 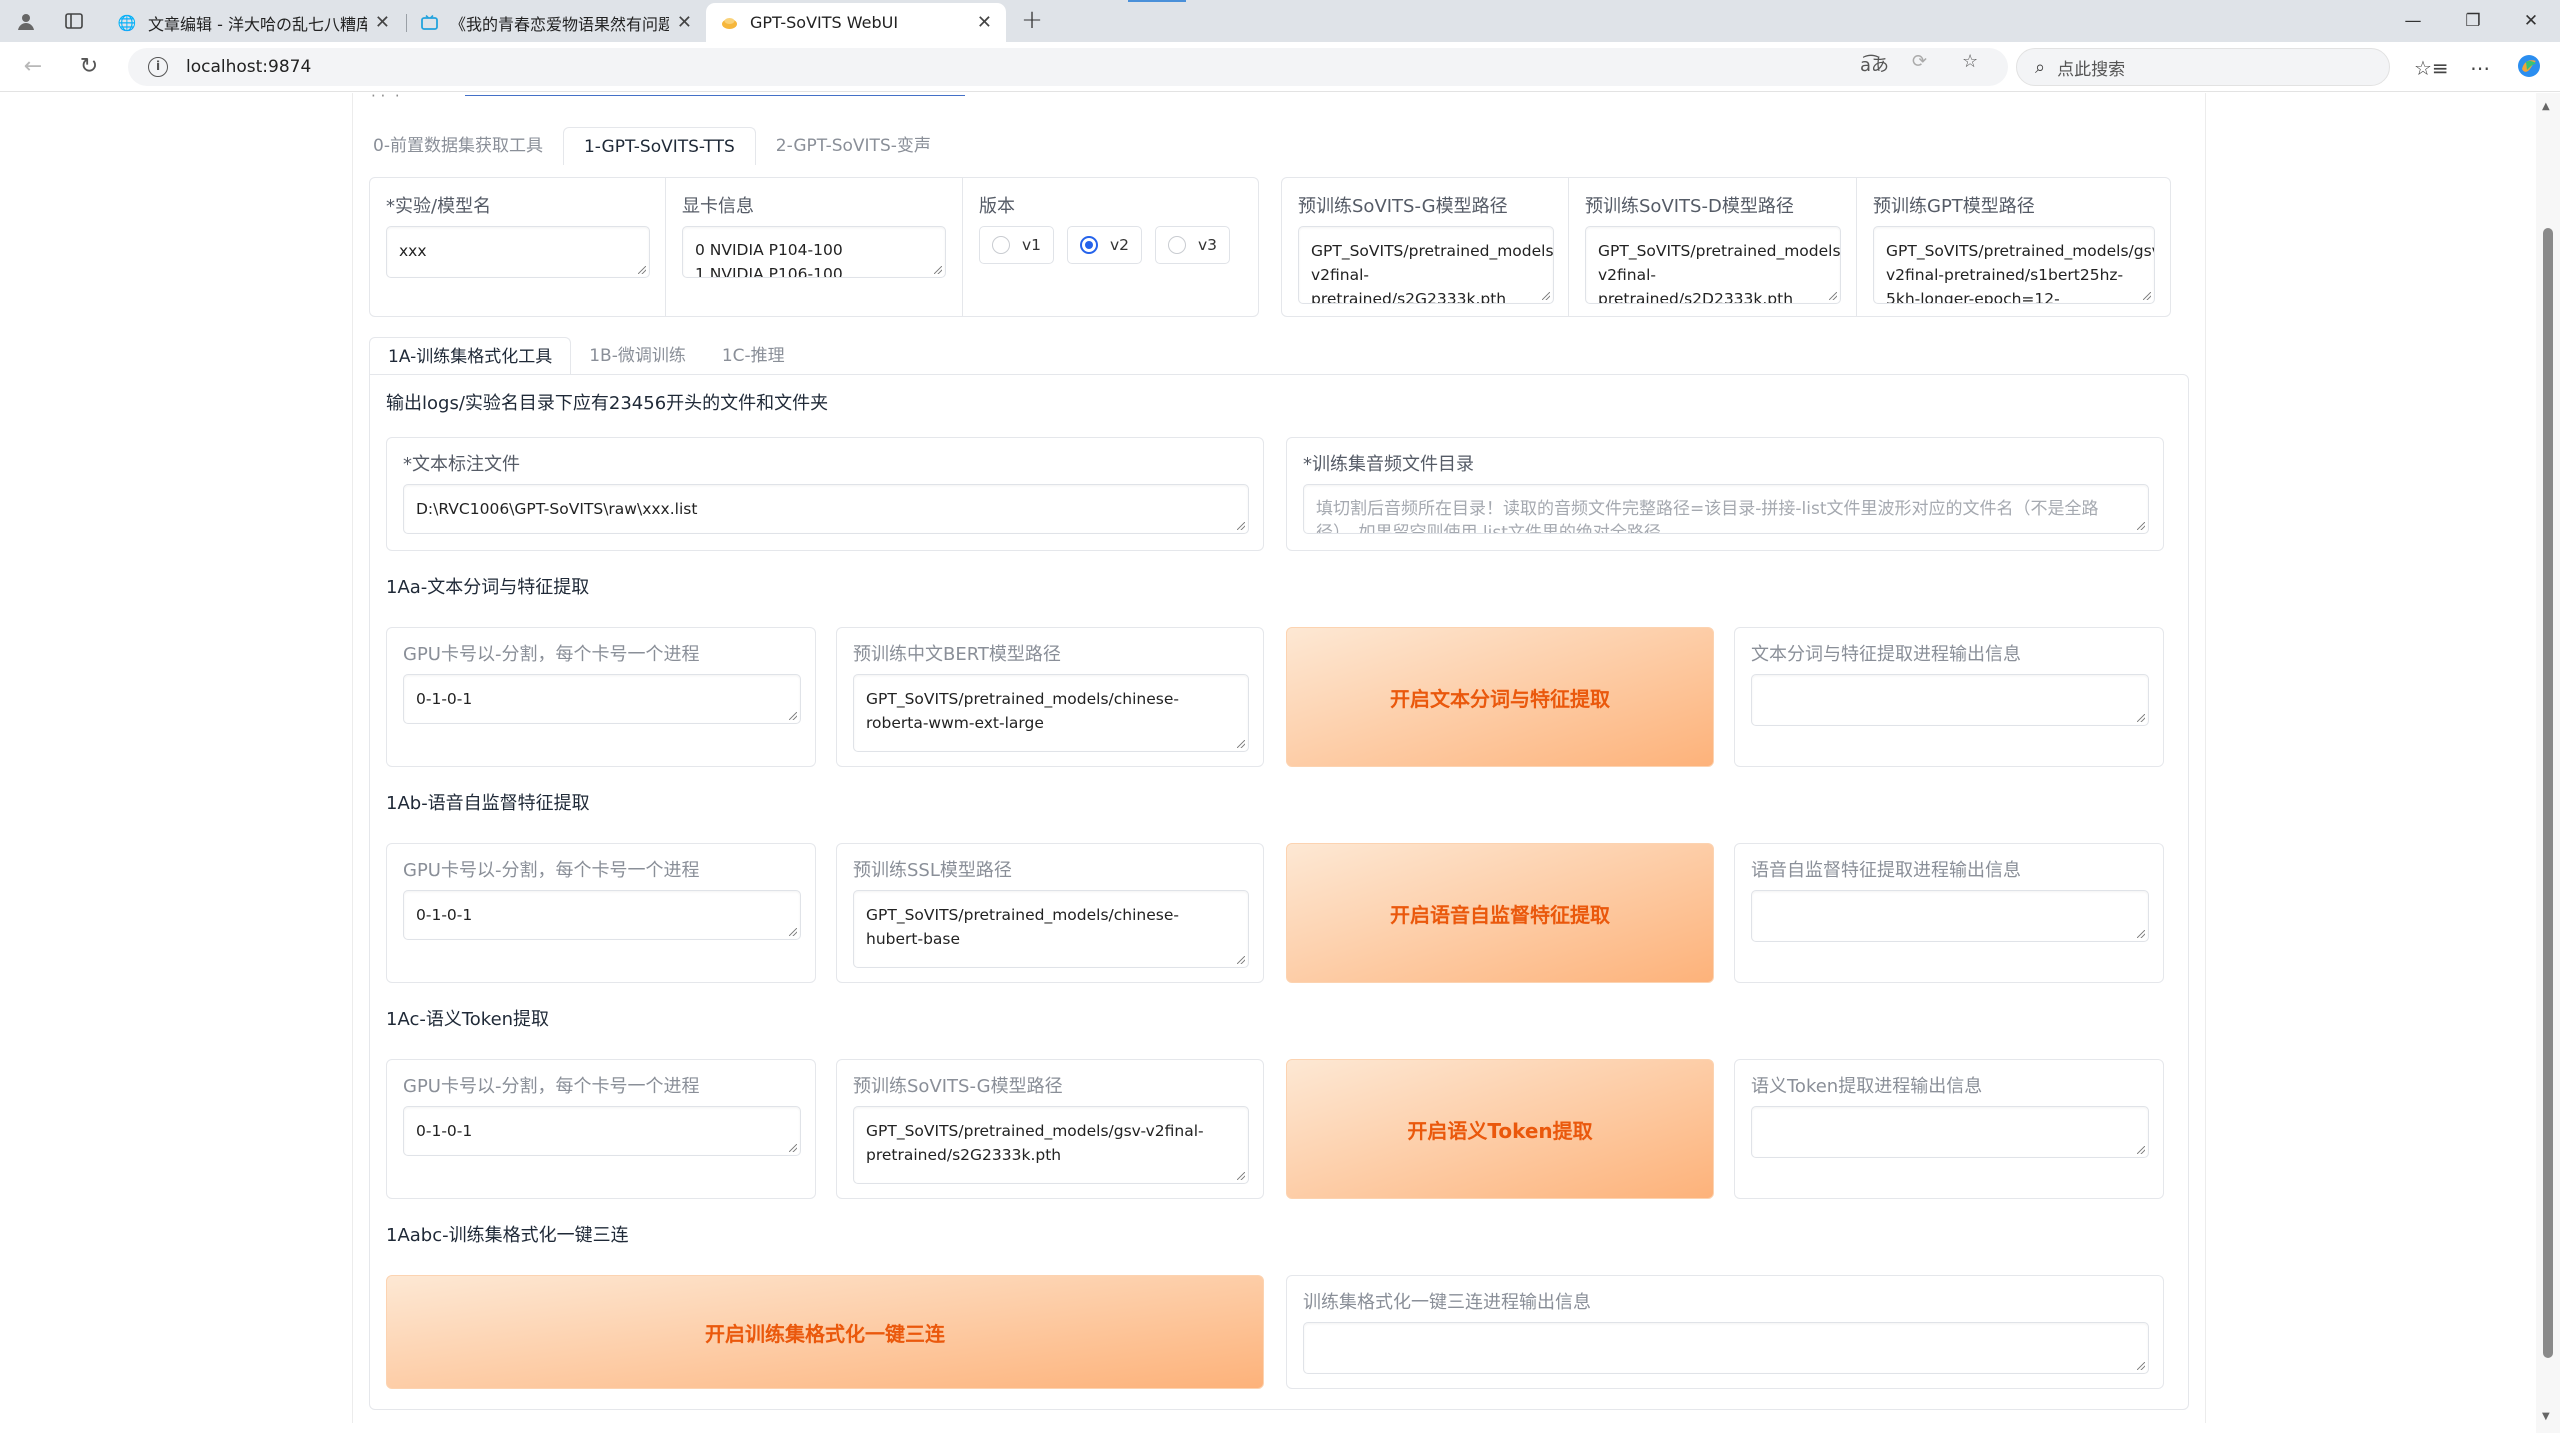 What do you see at coordinates (1068, 67) in the screenshot?
I see `address-bar: i localhost:9874` at bounding box center [1068, 67].